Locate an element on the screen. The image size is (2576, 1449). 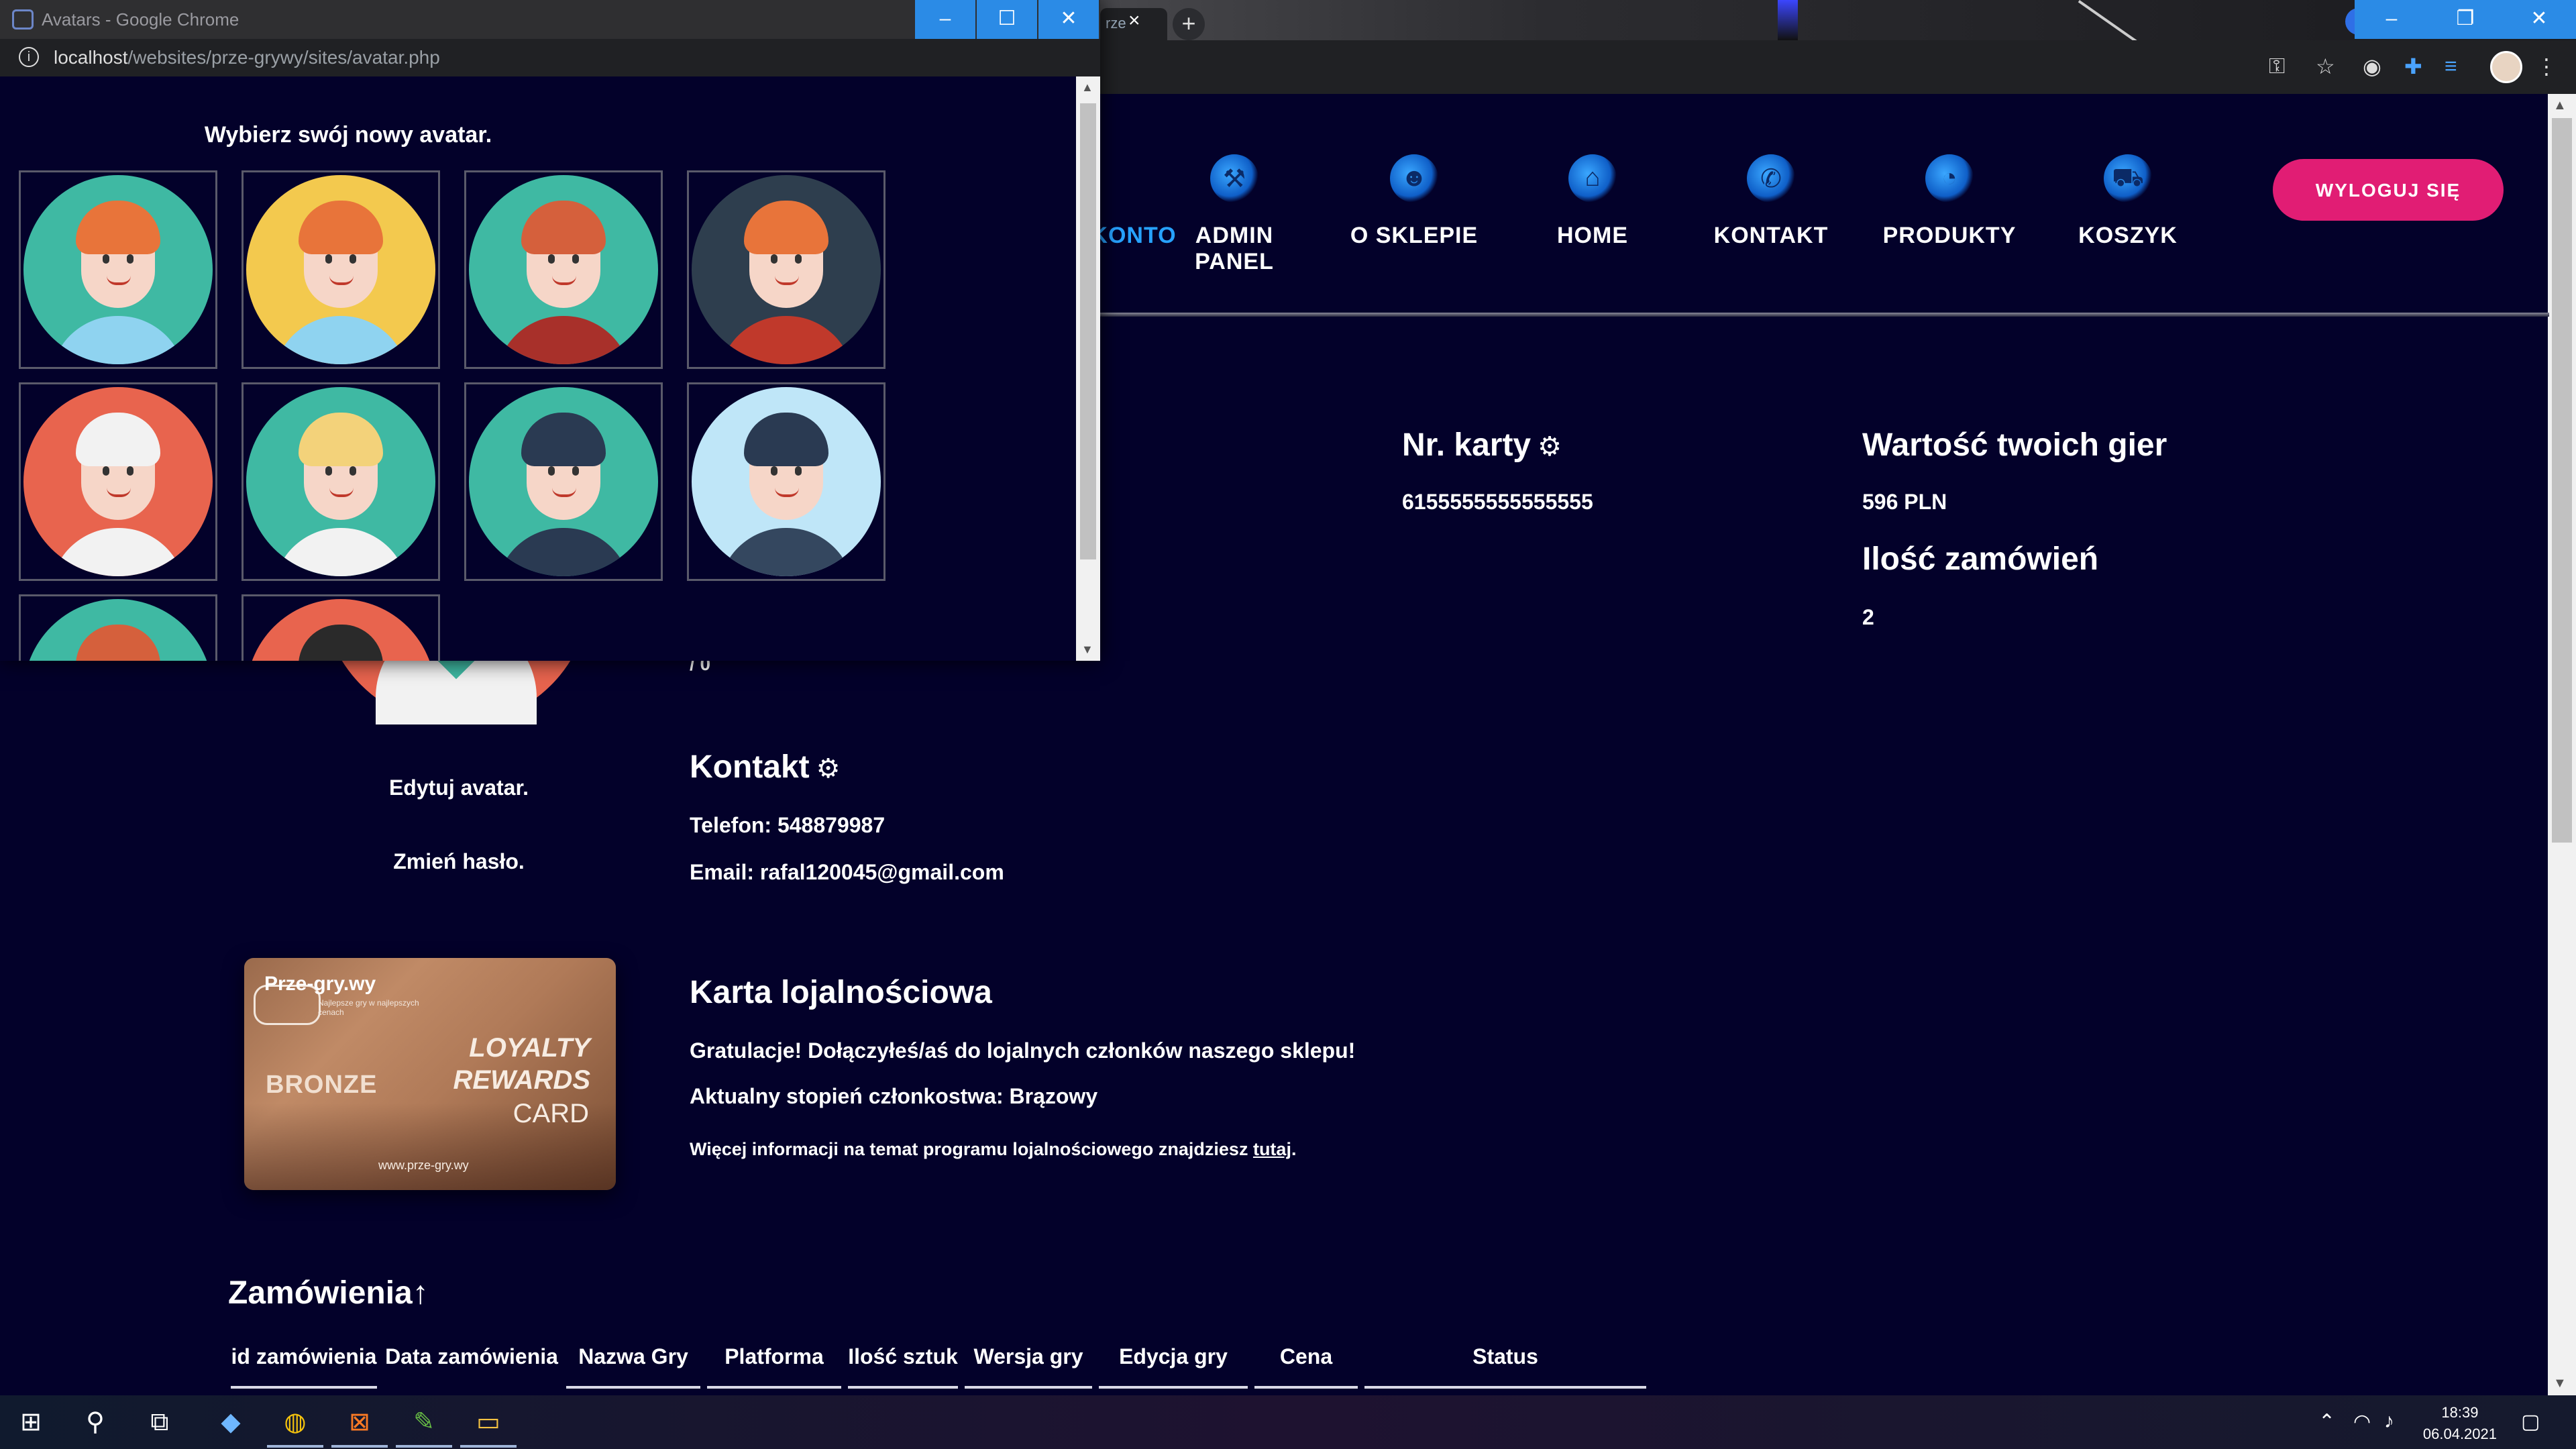
avatar-option-nurse is located at coordinates (340, 481).